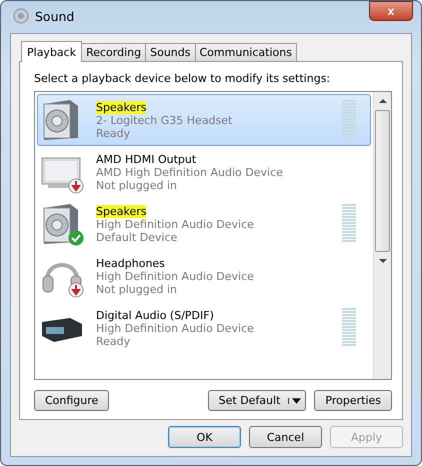 This screenshot has width=422, height=466. I want to click on device-description: AMD High Definition Audio Device, so click(189, 172).